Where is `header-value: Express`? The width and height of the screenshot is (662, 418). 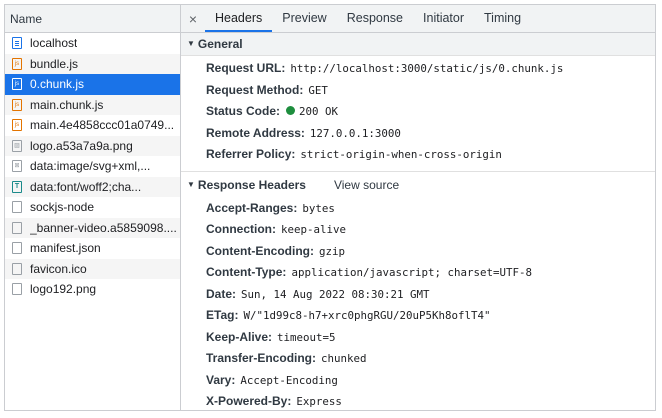 header-value: Express is located at coordinates (319, 401).